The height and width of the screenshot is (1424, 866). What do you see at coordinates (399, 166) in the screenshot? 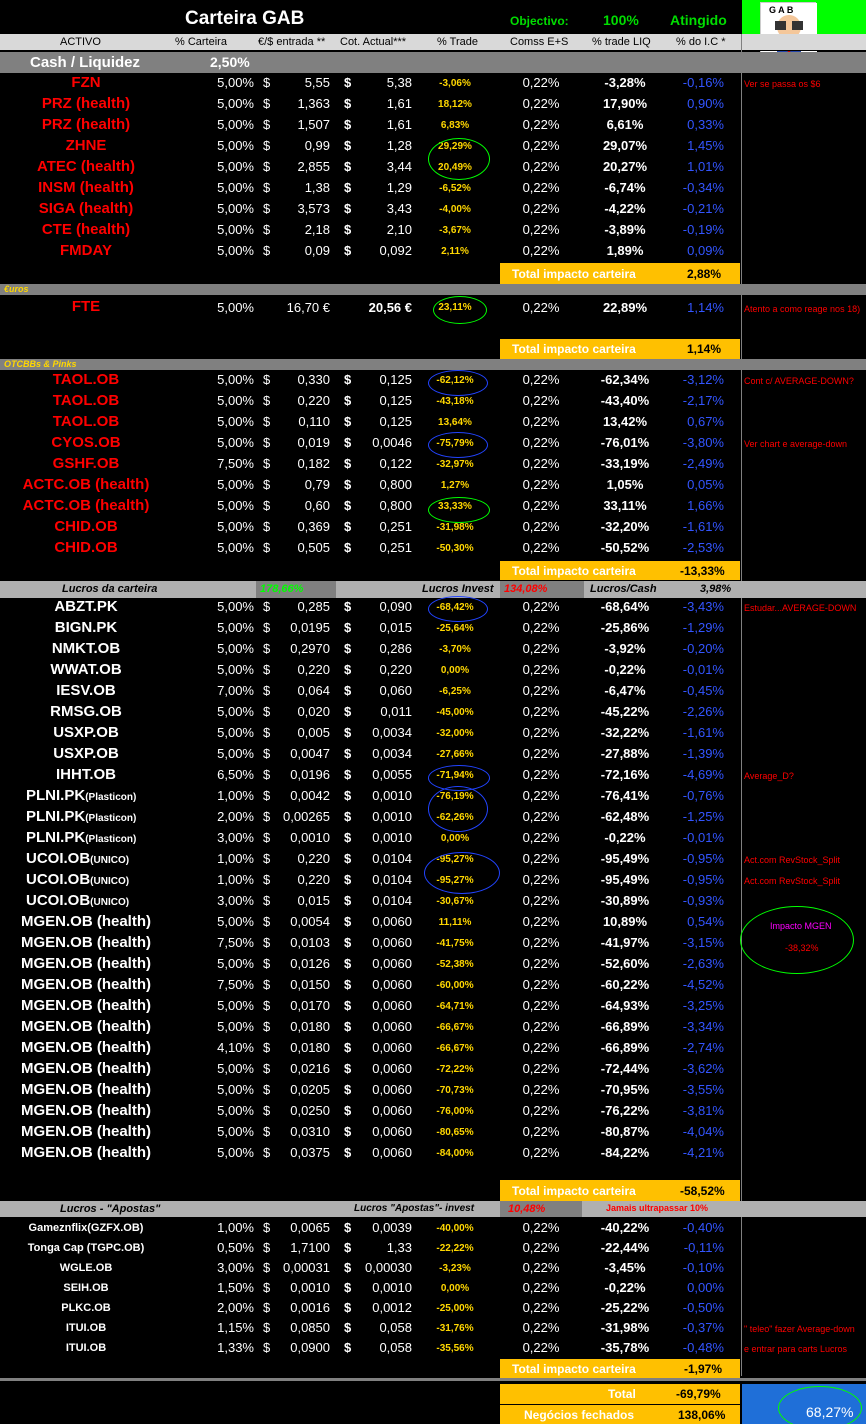
I see `current-price: 3,44` at bounding box center [399, 166].